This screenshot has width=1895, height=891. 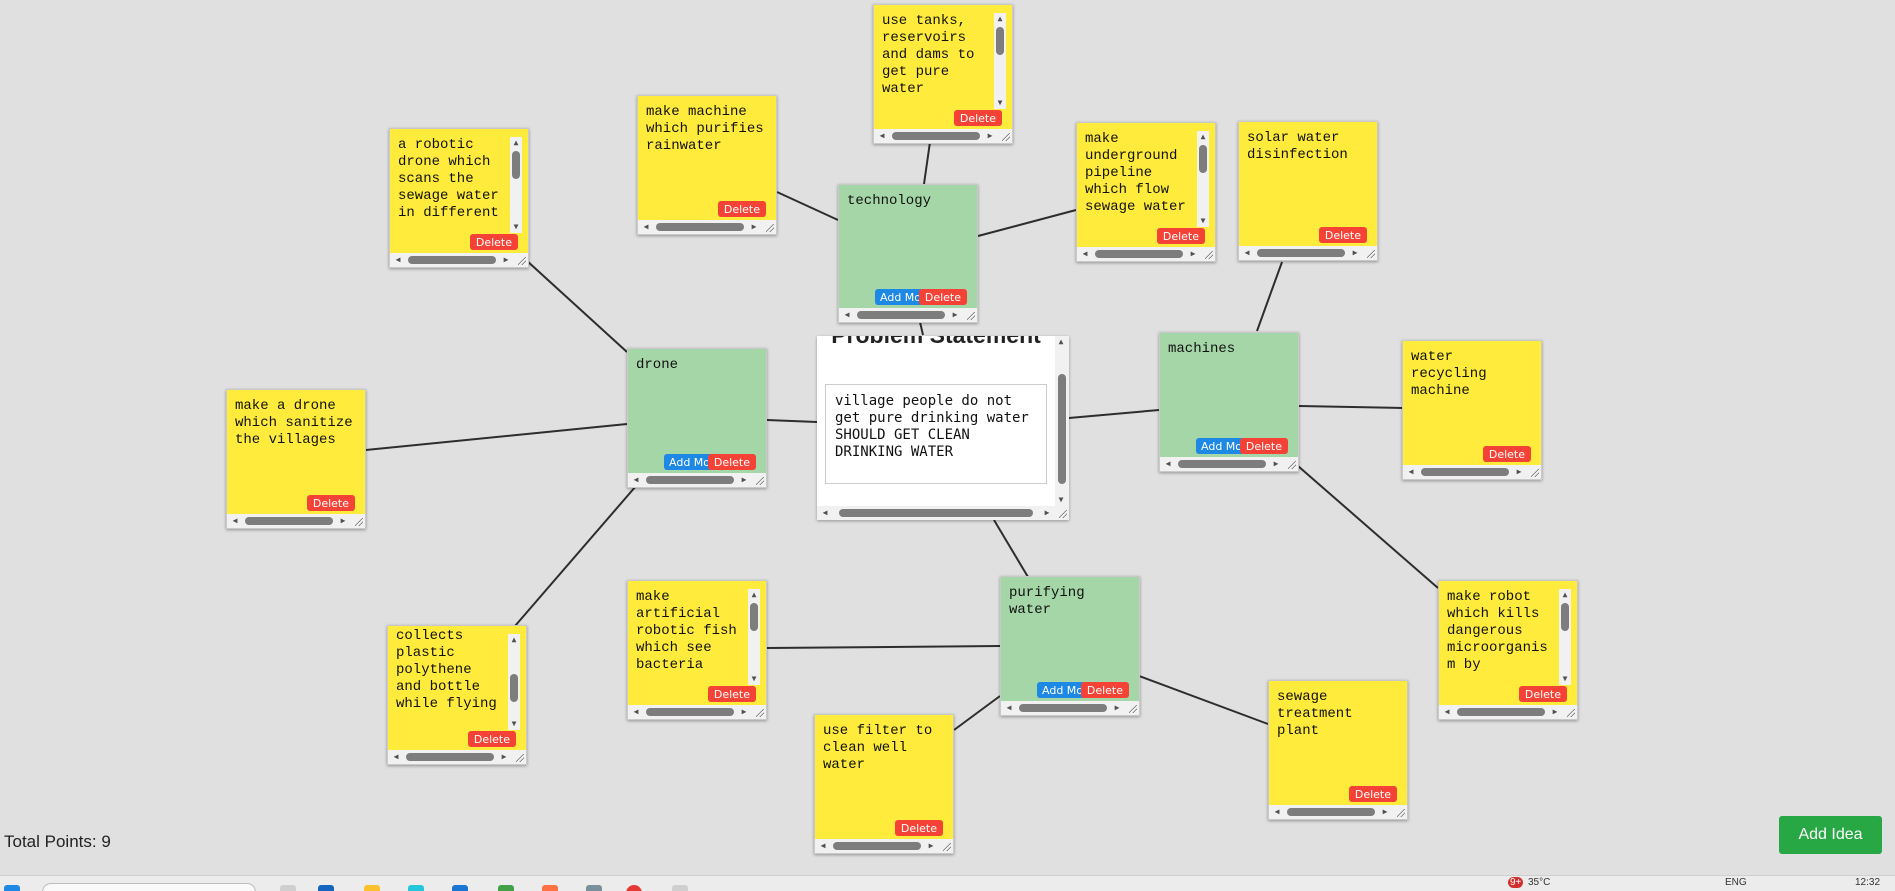 What do you see at coordinates (1867, 882) in the screenshot?
I see `clock-time: 12:32` at bounding box center [1867, 882].